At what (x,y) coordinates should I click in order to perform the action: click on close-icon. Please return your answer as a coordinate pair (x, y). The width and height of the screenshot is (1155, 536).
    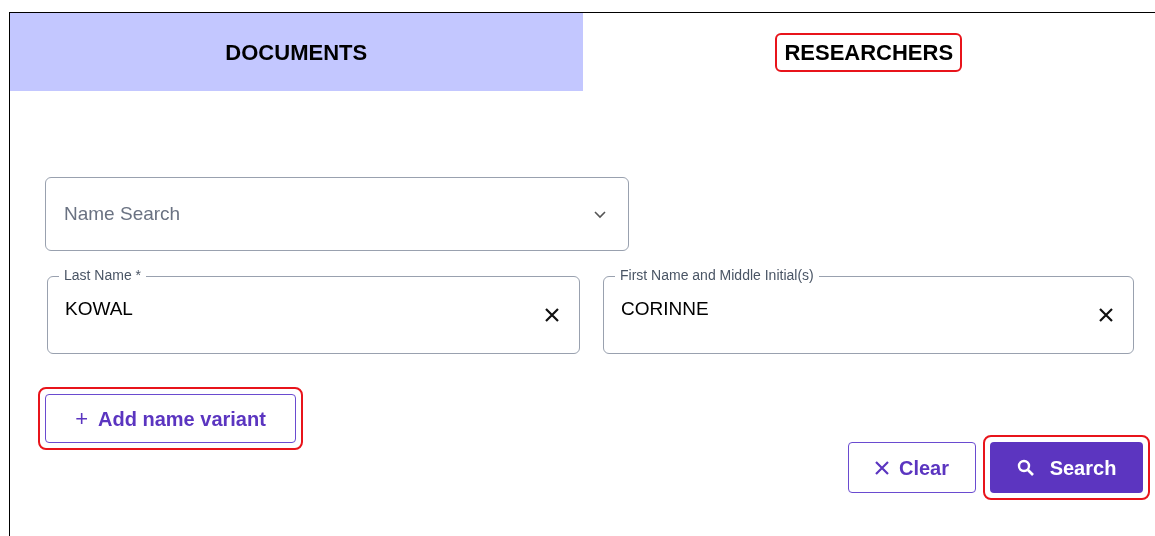
    Looking at the image, I should click on (882, 467).